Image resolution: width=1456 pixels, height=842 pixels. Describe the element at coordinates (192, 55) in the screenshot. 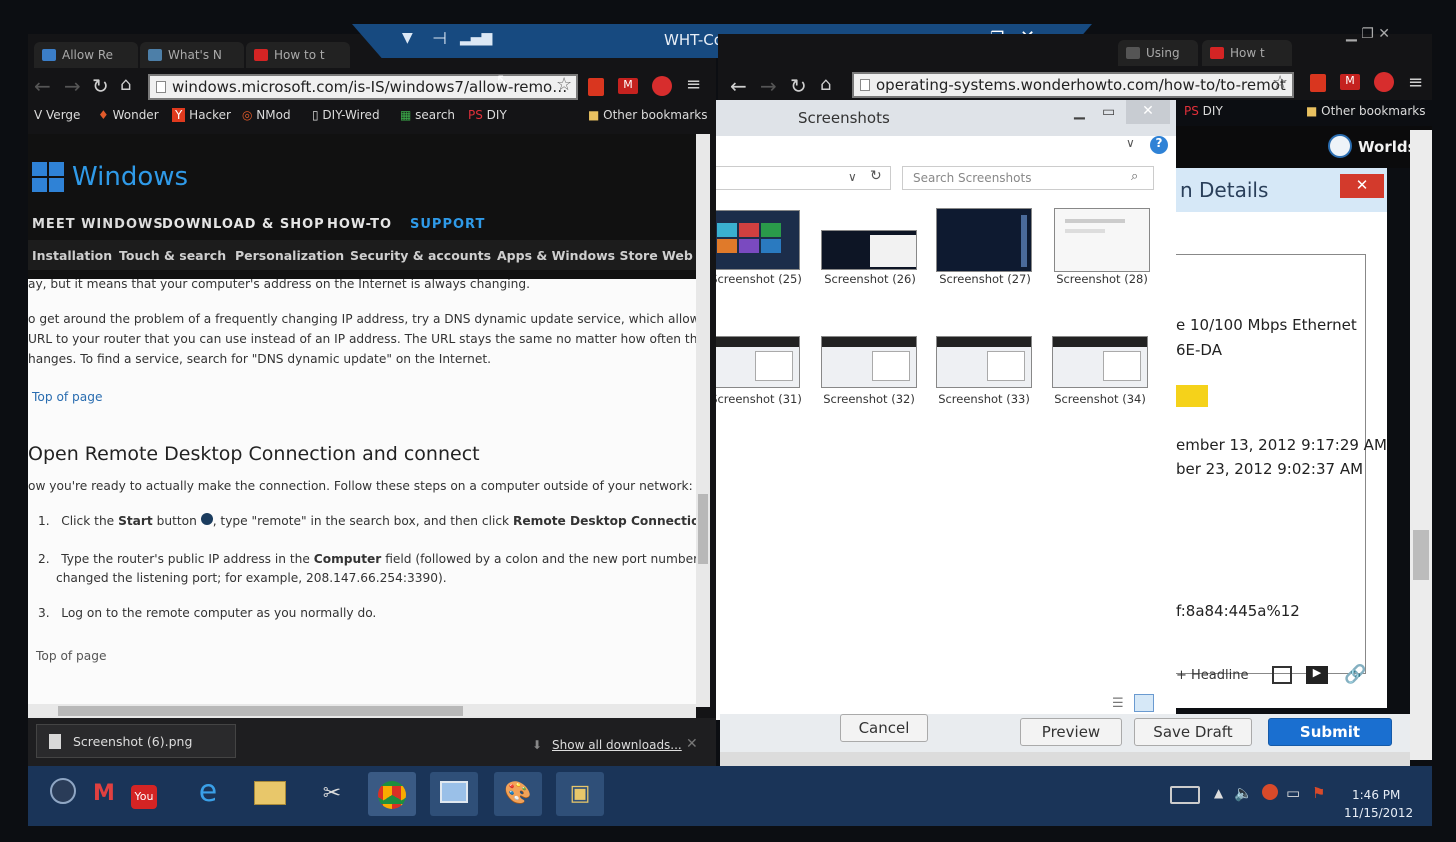

I see `tab-whats-new: What's N` at that location.